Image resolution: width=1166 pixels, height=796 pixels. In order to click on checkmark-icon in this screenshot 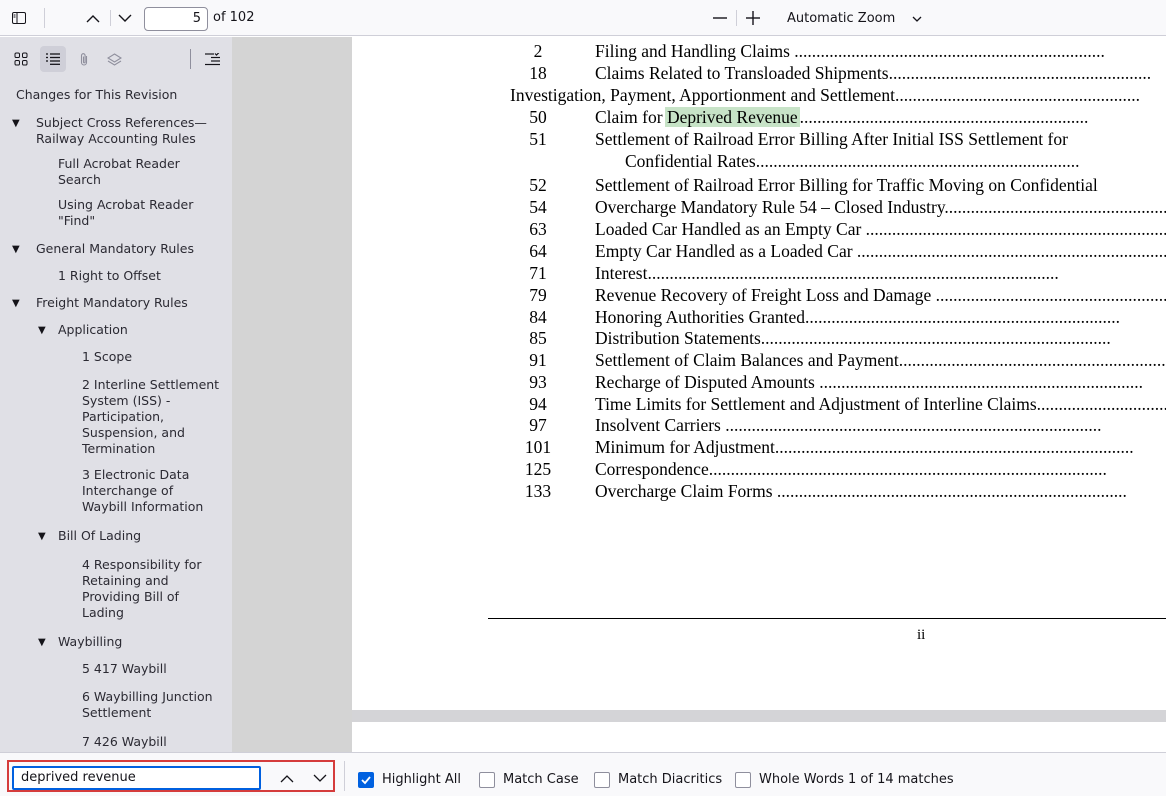, I will do `click(366, 780)`.